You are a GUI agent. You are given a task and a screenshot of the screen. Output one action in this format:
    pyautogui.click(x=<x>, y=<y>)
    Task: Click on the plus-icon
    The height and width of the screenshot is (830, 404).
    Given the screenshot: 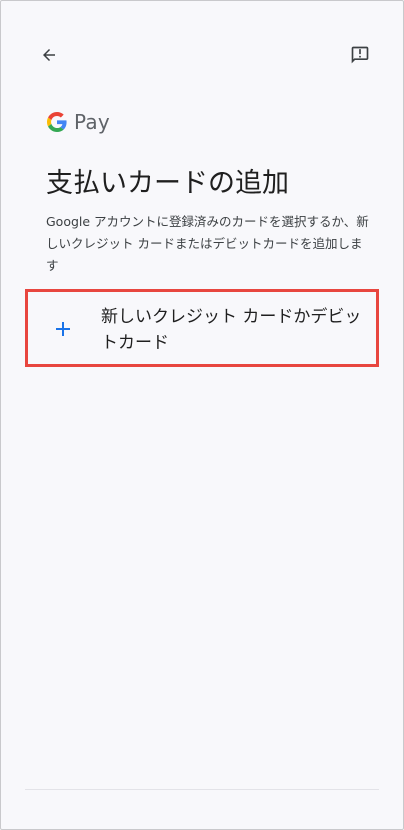 What is the action you would take?
    pyautogui.click(x=63, y=329)
    